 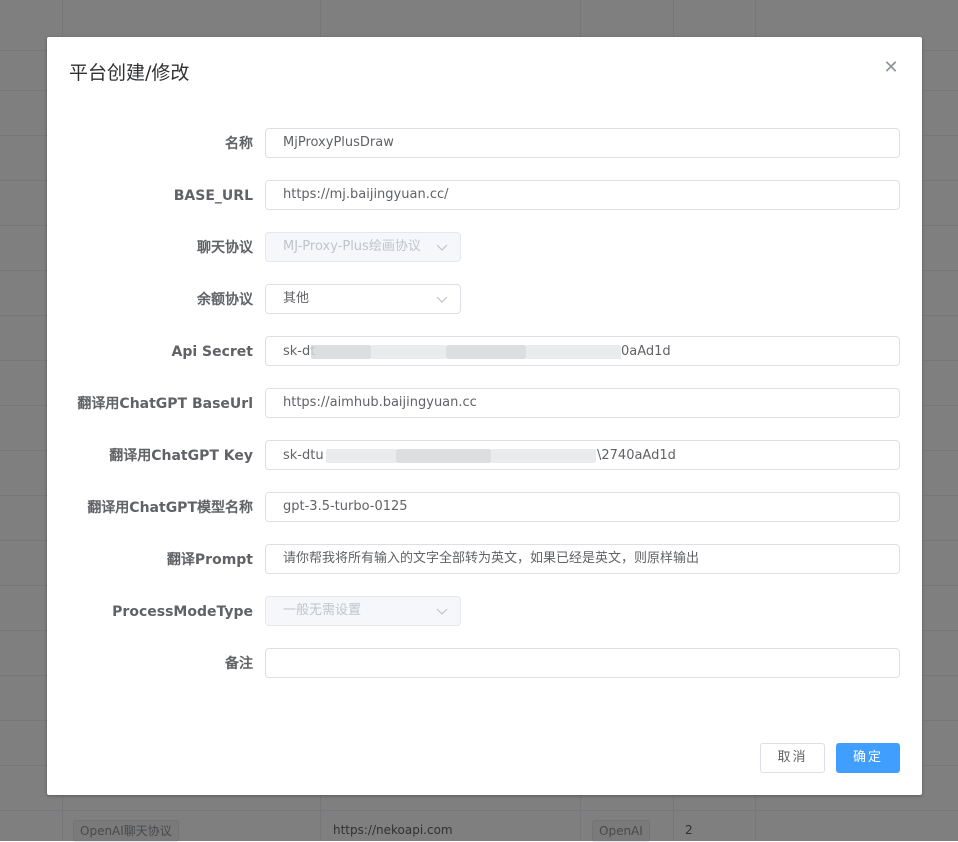 What do you see at coordinates (484, 248) in the screenshot?
I see `form-row-chat-protocol: 聊天协议 MJ-Proxy-Plus绘画协议` at bounding box center [484, 248].